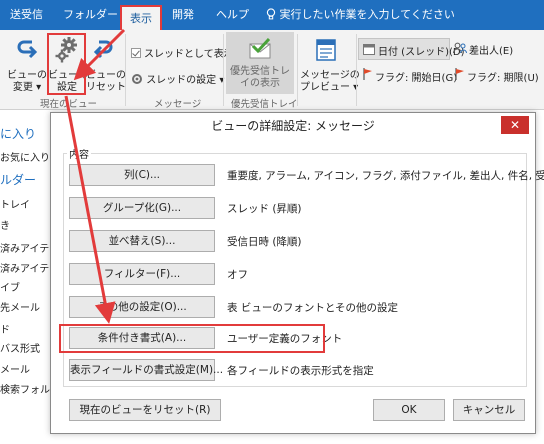 The image size is (544, 444). What do you see at coordinates (330, 75) in the screenshot?
I see `message-preview-label-1: メッセージの` at bounding box center [330, 75].